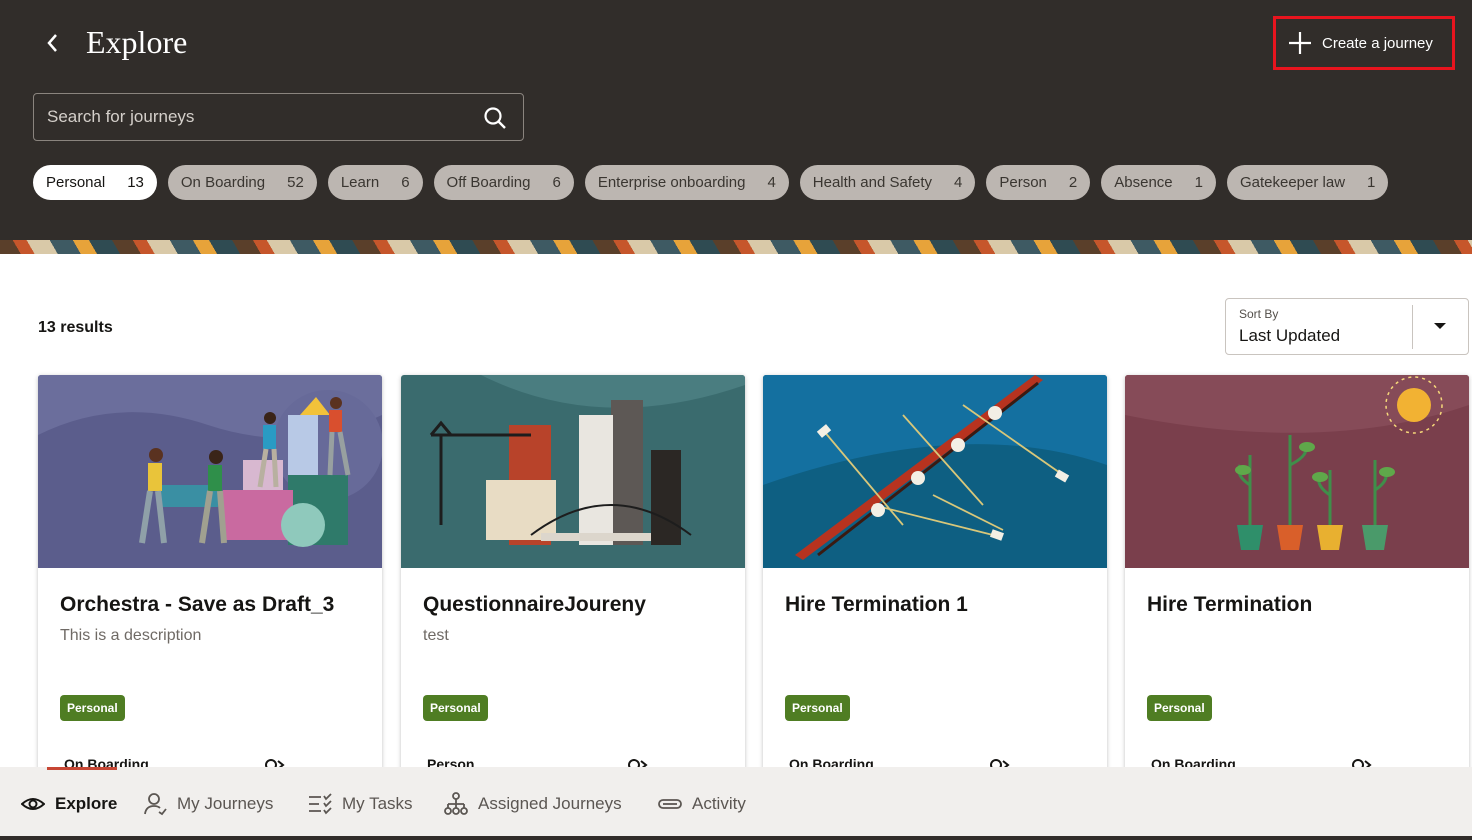  Describe the element at coordinates (456, 803) in the screenshot. I see `hierarchy-icon` at that location.